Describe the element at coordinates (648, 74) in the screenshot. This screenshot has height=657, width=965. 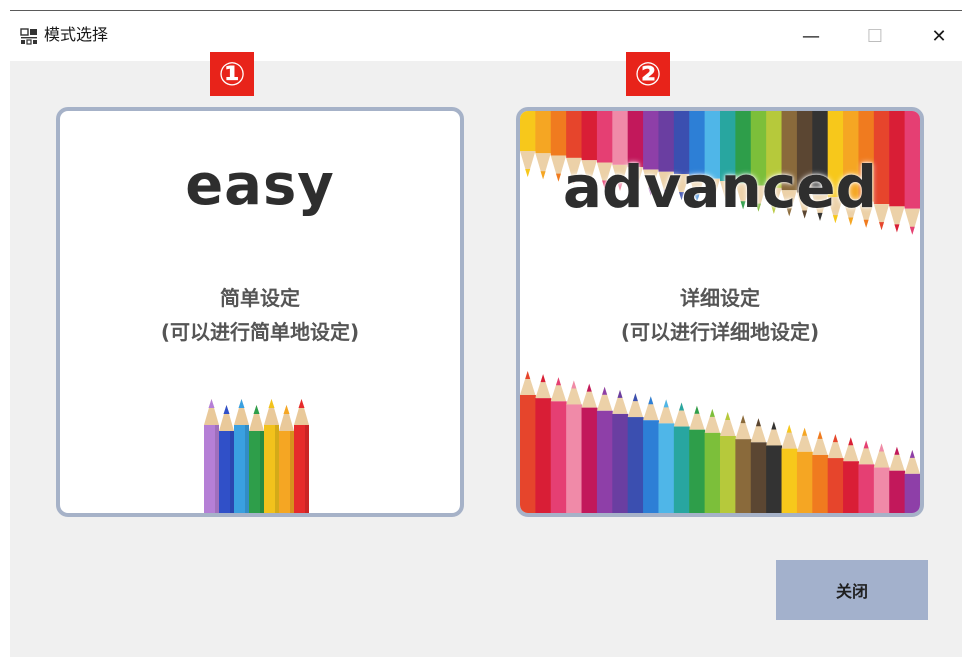
I see `badge-2: ②` at that location.